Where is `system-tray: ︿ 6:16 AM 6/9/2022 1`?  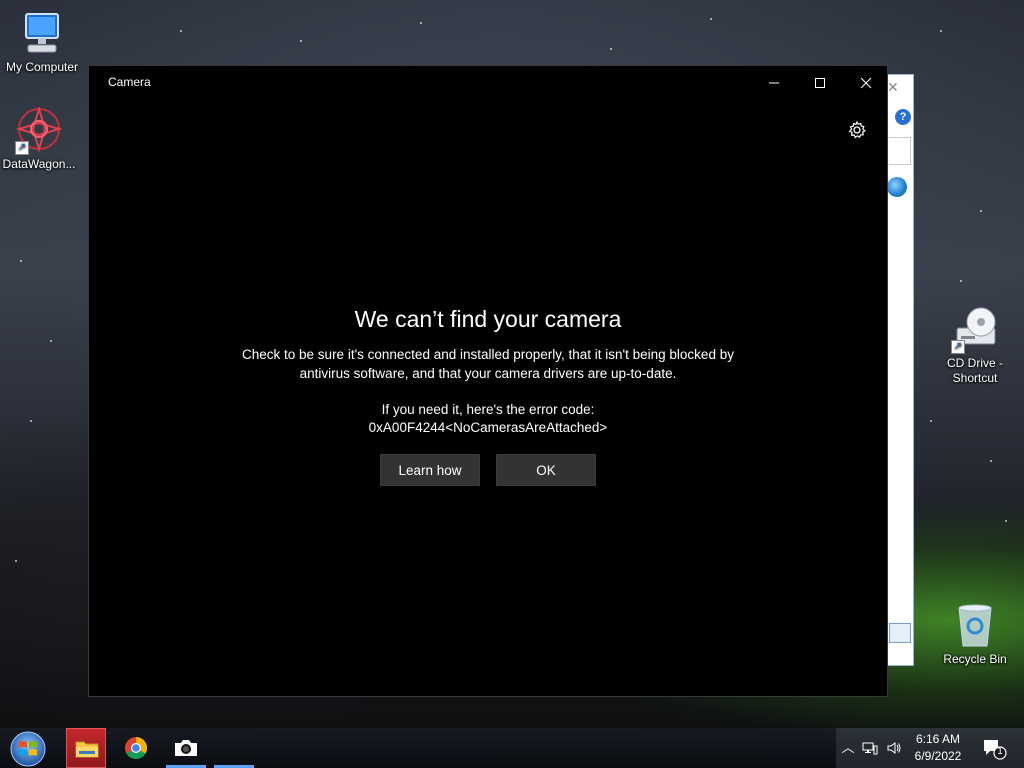
system-tray: ︿ 6:16 AM 6/9/2022 1 is located at coordinates (930, 748).